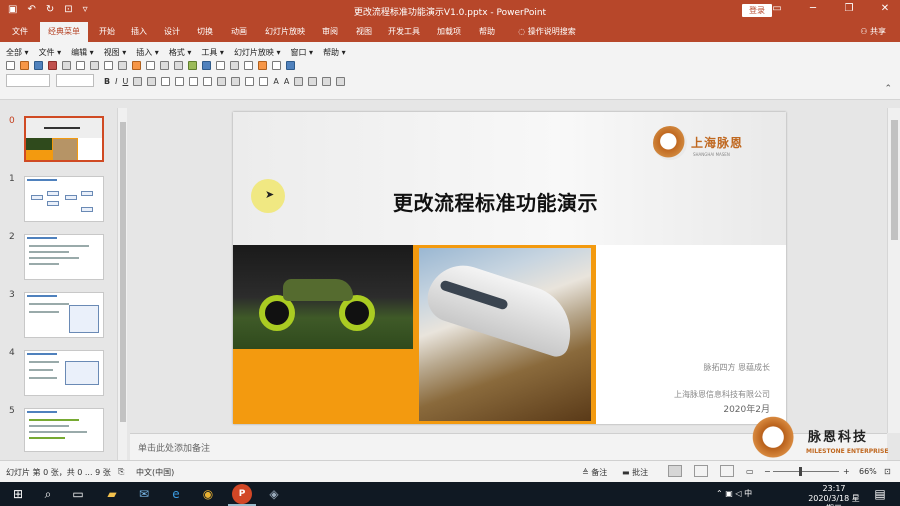 The height and width of the screenshot is (506, 900). Describe the element at coordinates (82, 52) in the screenshot. I see `menu-edit: 编辑 ▾` at that location.